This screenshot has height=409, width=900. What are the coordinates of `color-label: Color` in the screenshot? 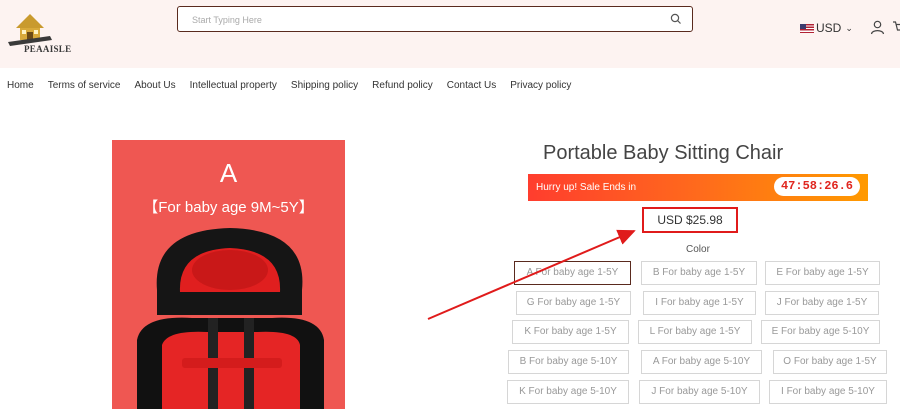 It's located at (698, 249).